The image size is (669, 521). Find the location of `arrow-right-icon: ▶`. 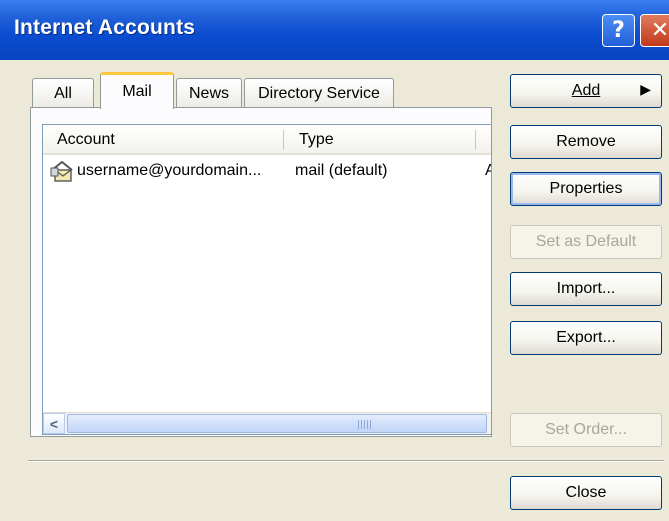

arrow-right-icon: ▶ is located at coordinates (645, 89).